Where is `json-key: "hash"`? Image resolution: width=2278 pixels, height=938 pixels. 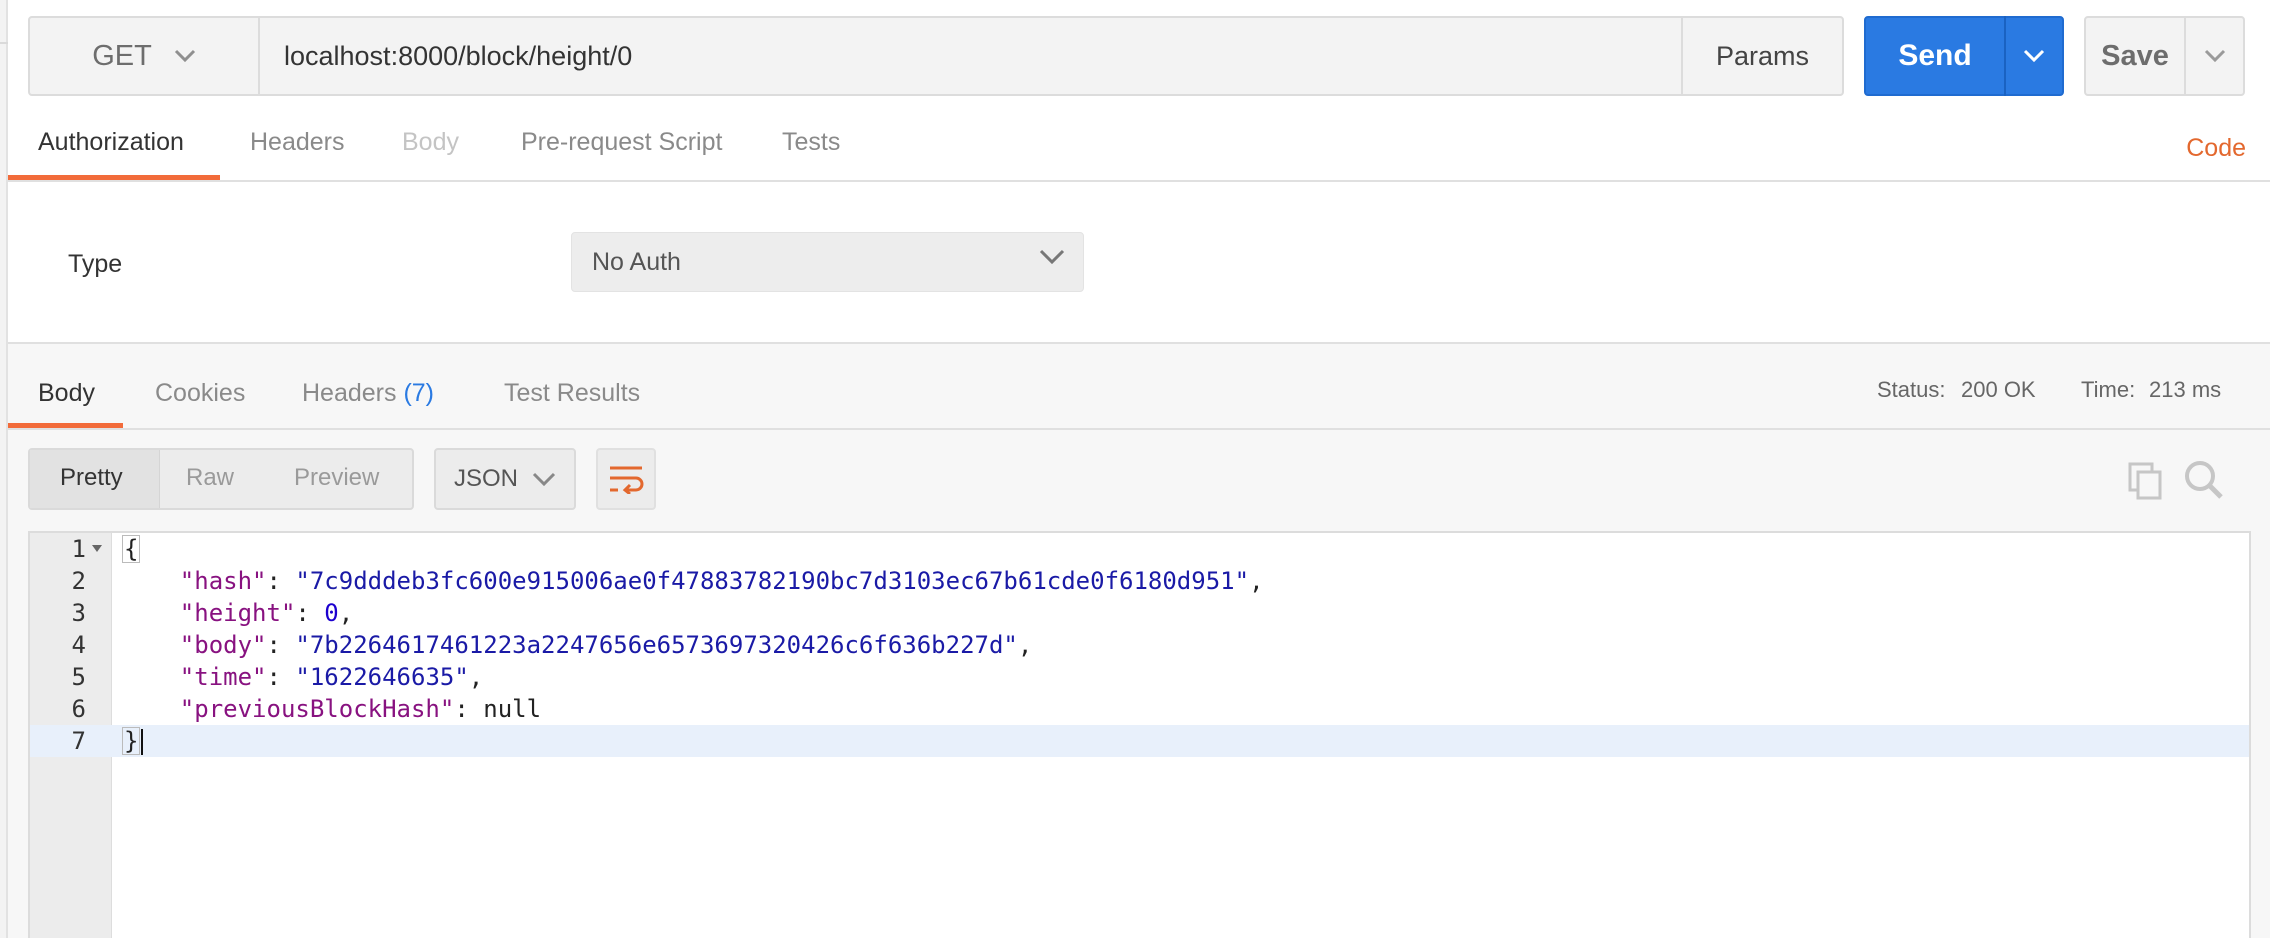
json-key: "hash" is located at coordinates (223, 581).